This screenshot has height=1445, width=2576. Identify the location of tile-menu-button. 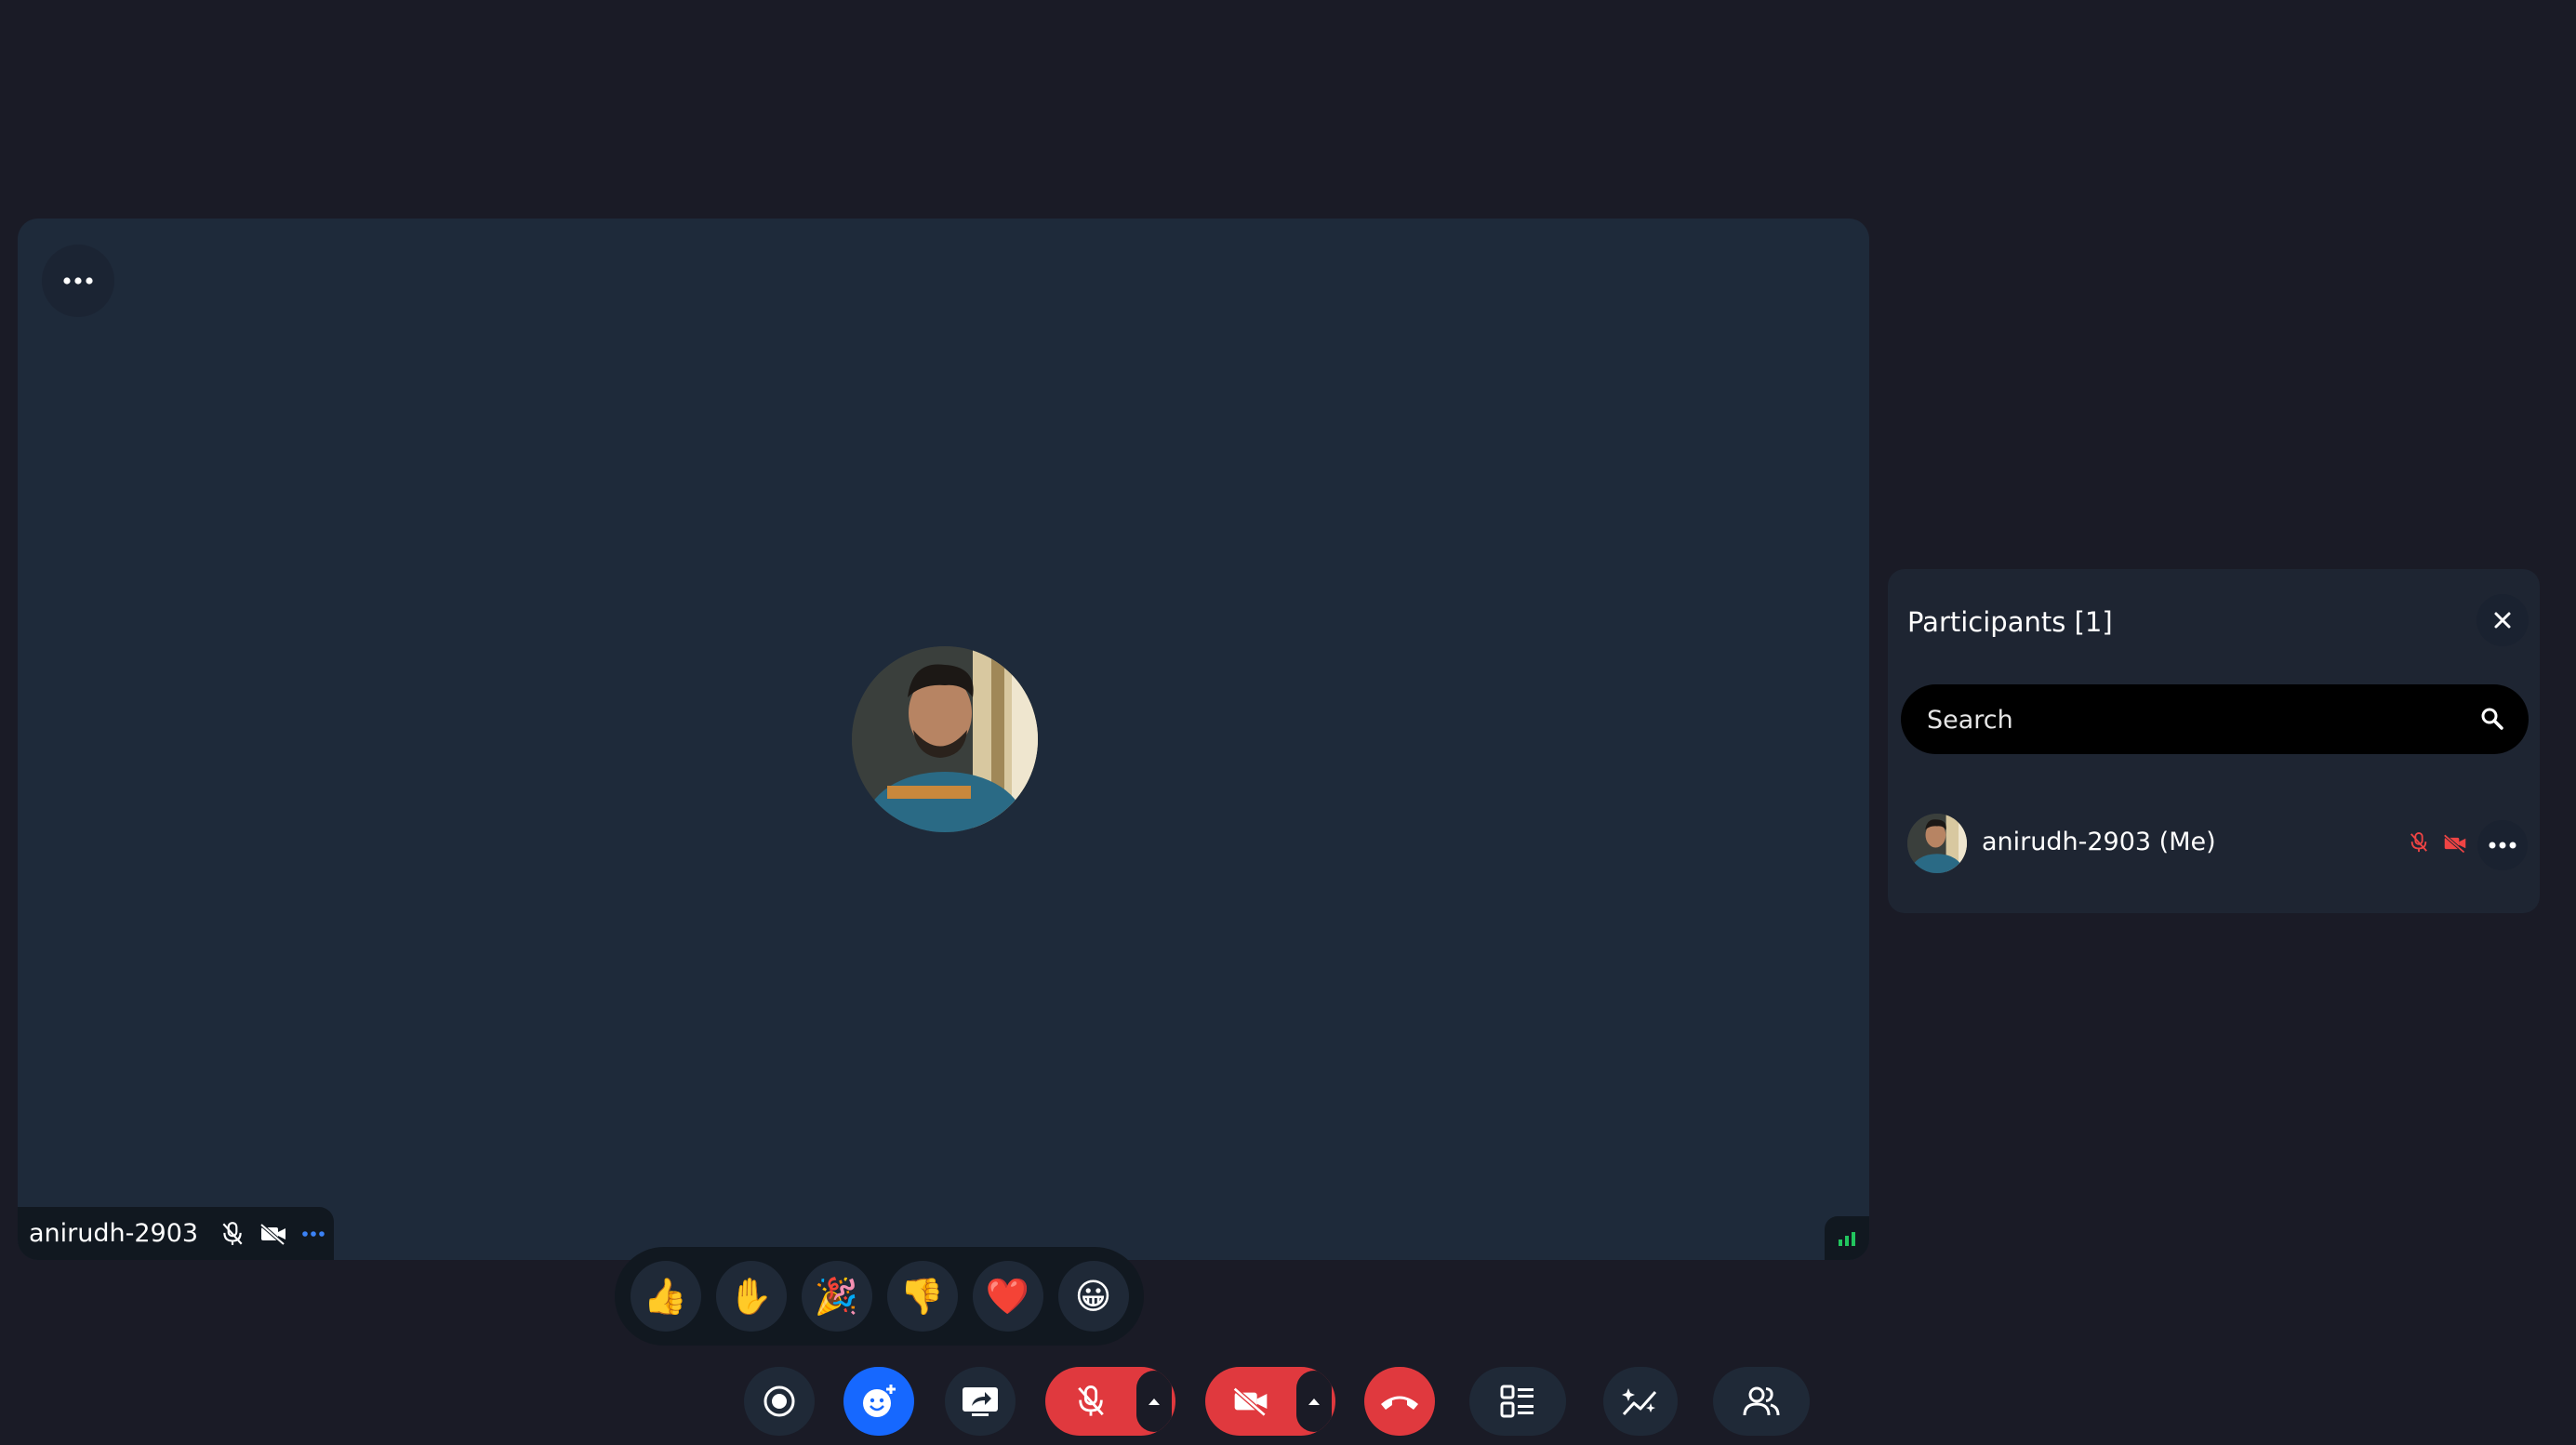
(78, 281).